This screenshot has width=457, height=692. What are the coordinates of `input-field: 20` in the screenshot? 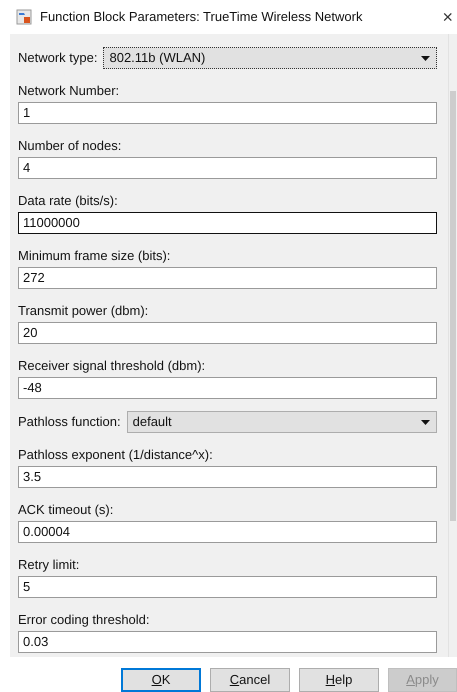 It's located at (227, 333).